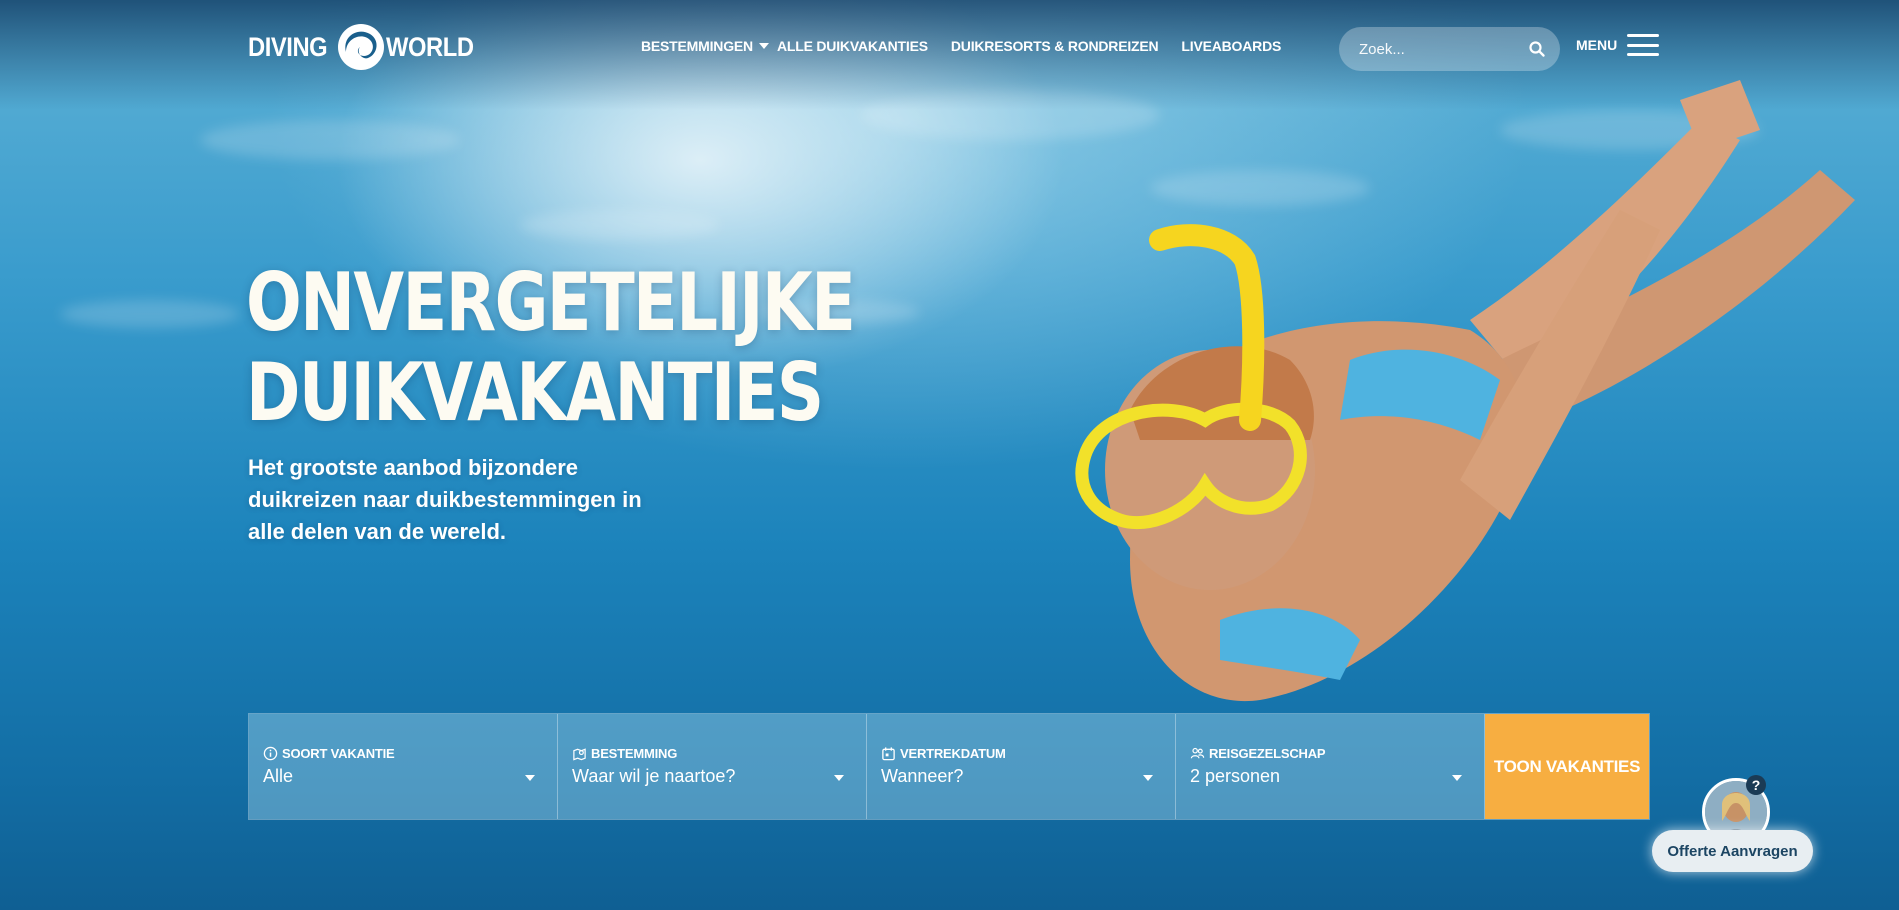 The height and width of the screenshot is (910, 1899). I want to click on show-vacations-button: TOON VAKANTIES, so click(1567, 766).